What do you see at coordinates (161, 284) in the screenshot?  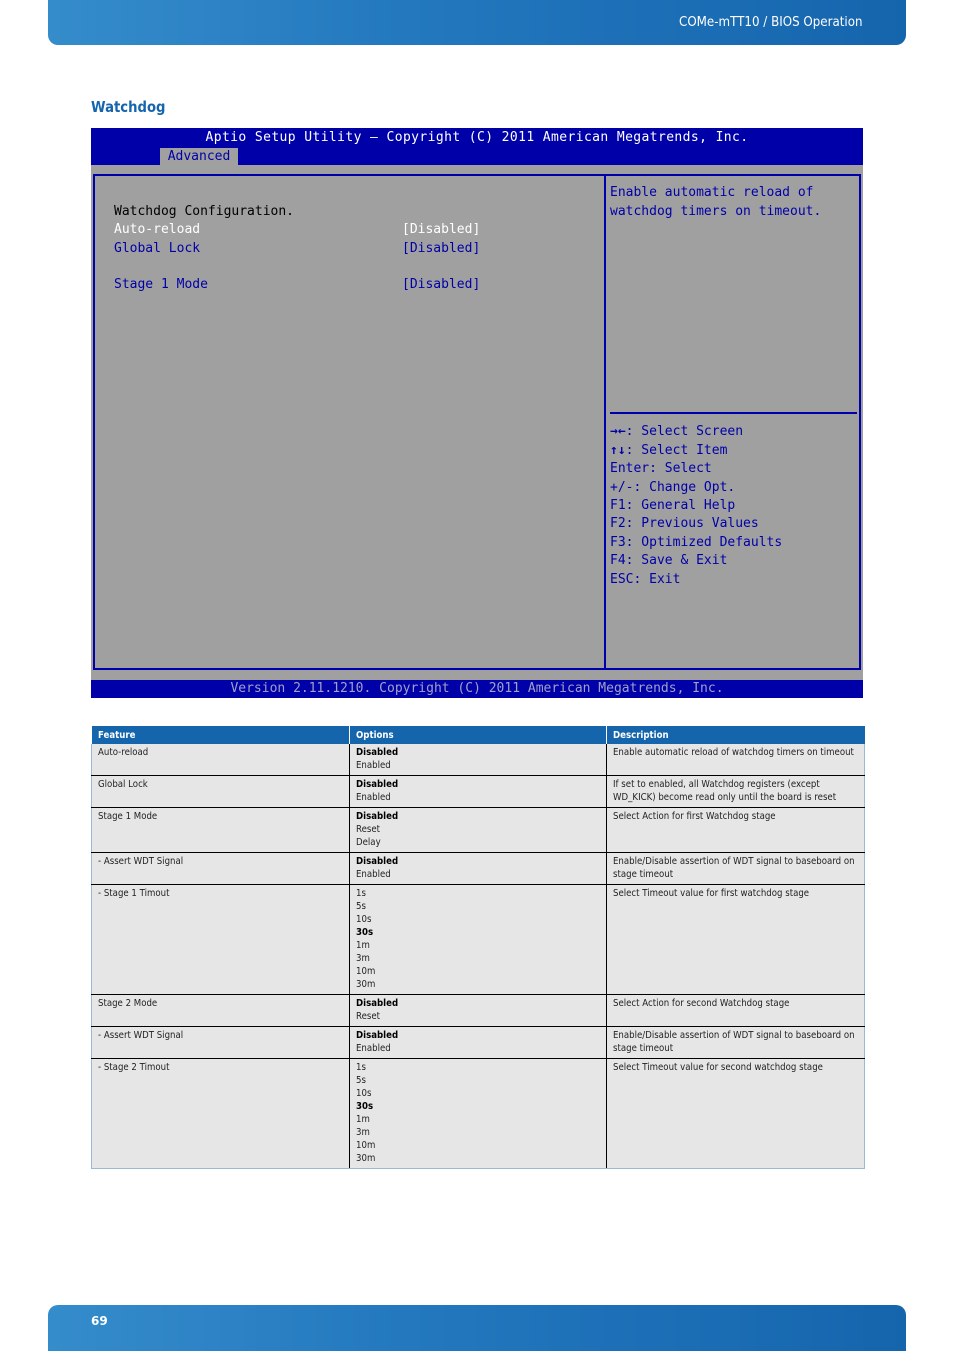 I see `setting-label: Stage 1 Mode` at bounding box center [161, 284].